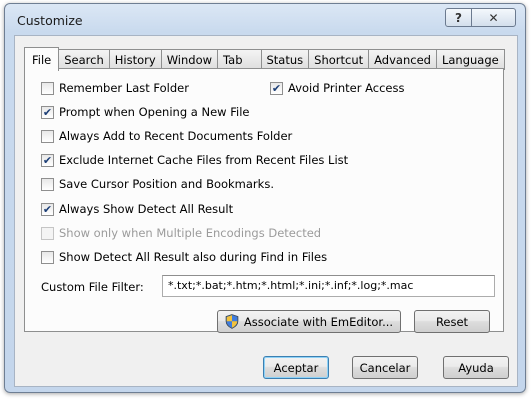 The height and width of the screenshot is (400, 531). Describe the element at coordinates (296, 367) in the screenshot. I see `ok-button: Aceptar` at that location.